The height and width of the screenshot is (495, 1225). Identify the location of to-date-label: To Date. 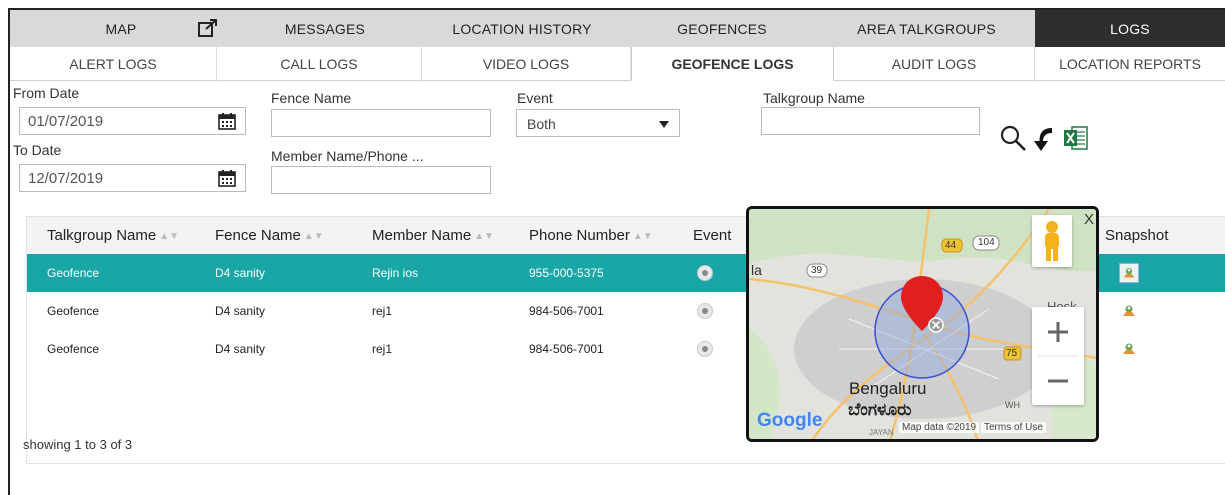
(37, 150).